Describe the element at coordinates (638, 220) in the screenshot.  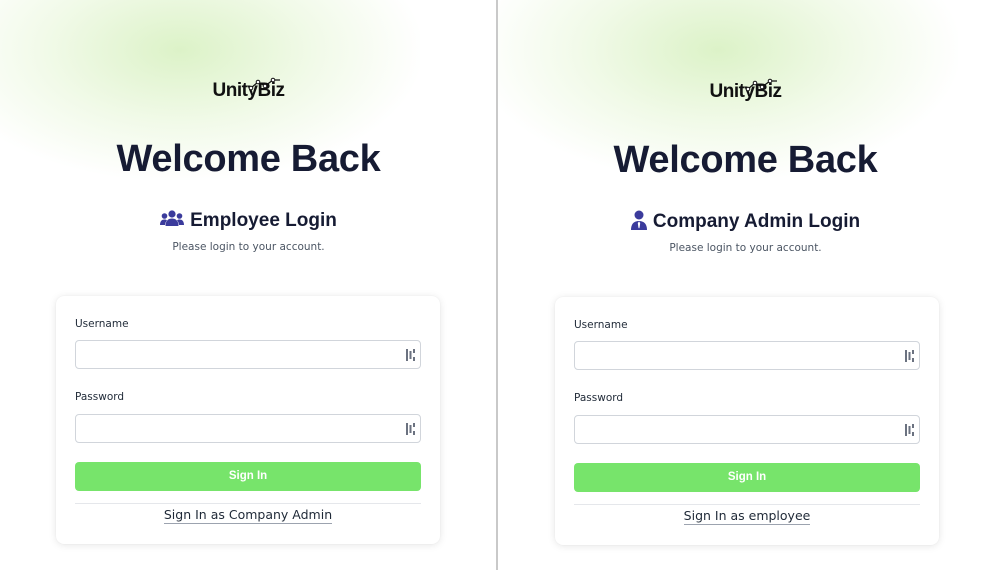
I see `user-tie-icon` at that location.